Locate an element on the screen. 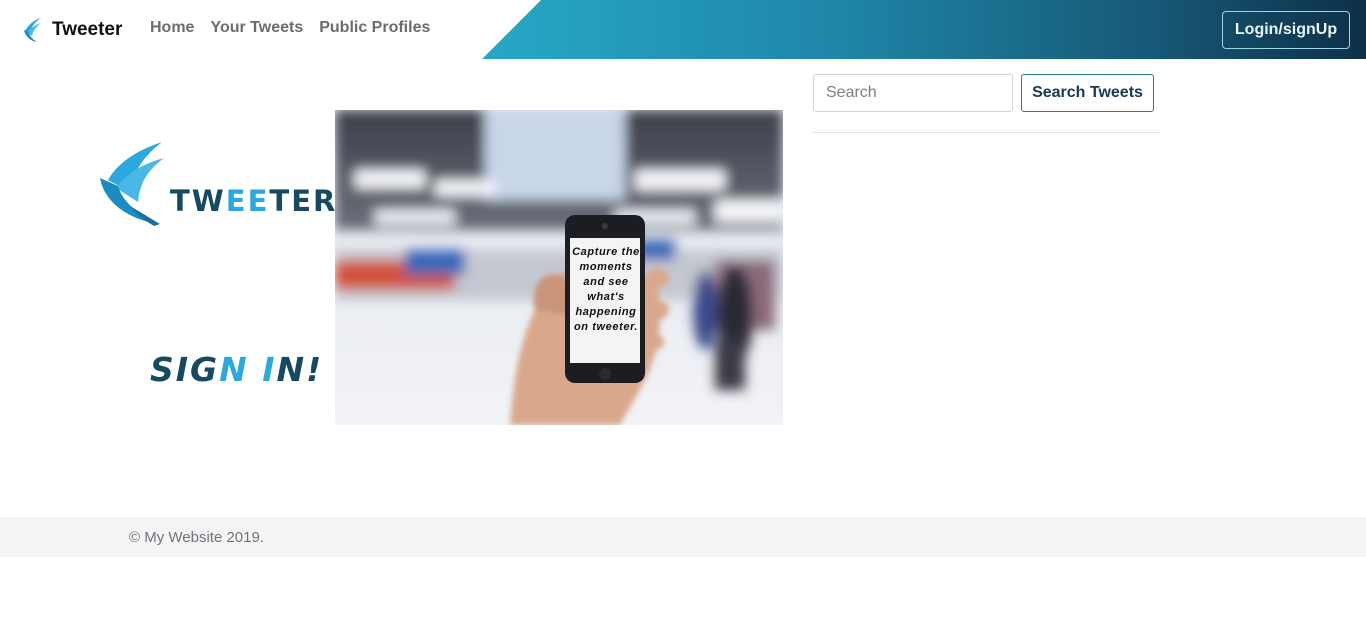 The height and width of the screenshot is (635, 1366). nav-link-home: Home is located at coordinates (172, 28).